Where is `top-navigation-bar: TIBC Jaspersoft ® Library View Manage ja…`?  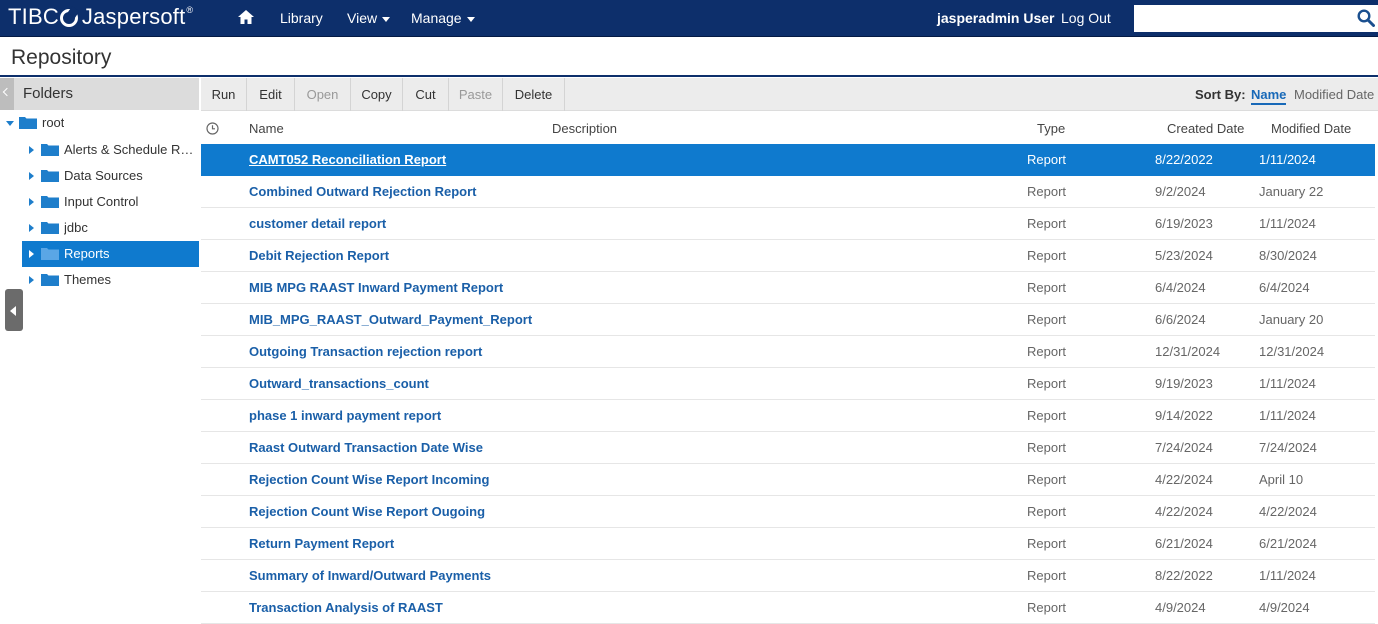
top-navigation-bar: TIBC Jaspersoft ® Library View Manage ja… is located at coordinates (689, 18).